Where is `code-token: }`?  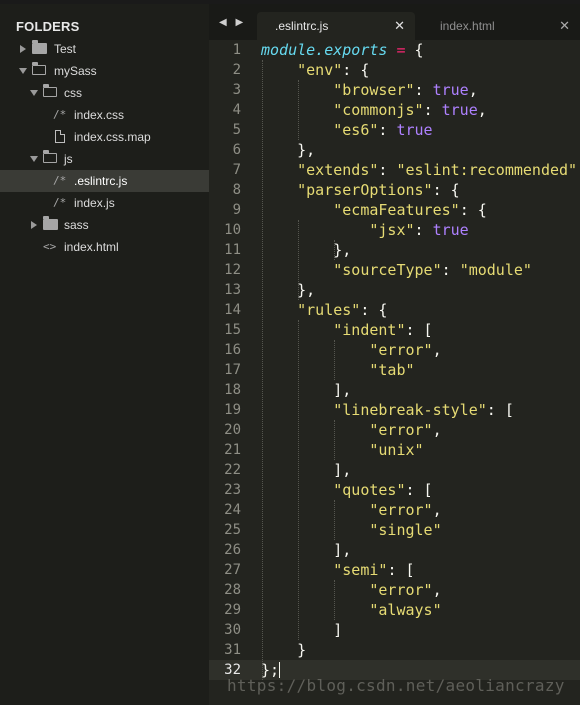
code-token: } is located at coordinates (284, 650).